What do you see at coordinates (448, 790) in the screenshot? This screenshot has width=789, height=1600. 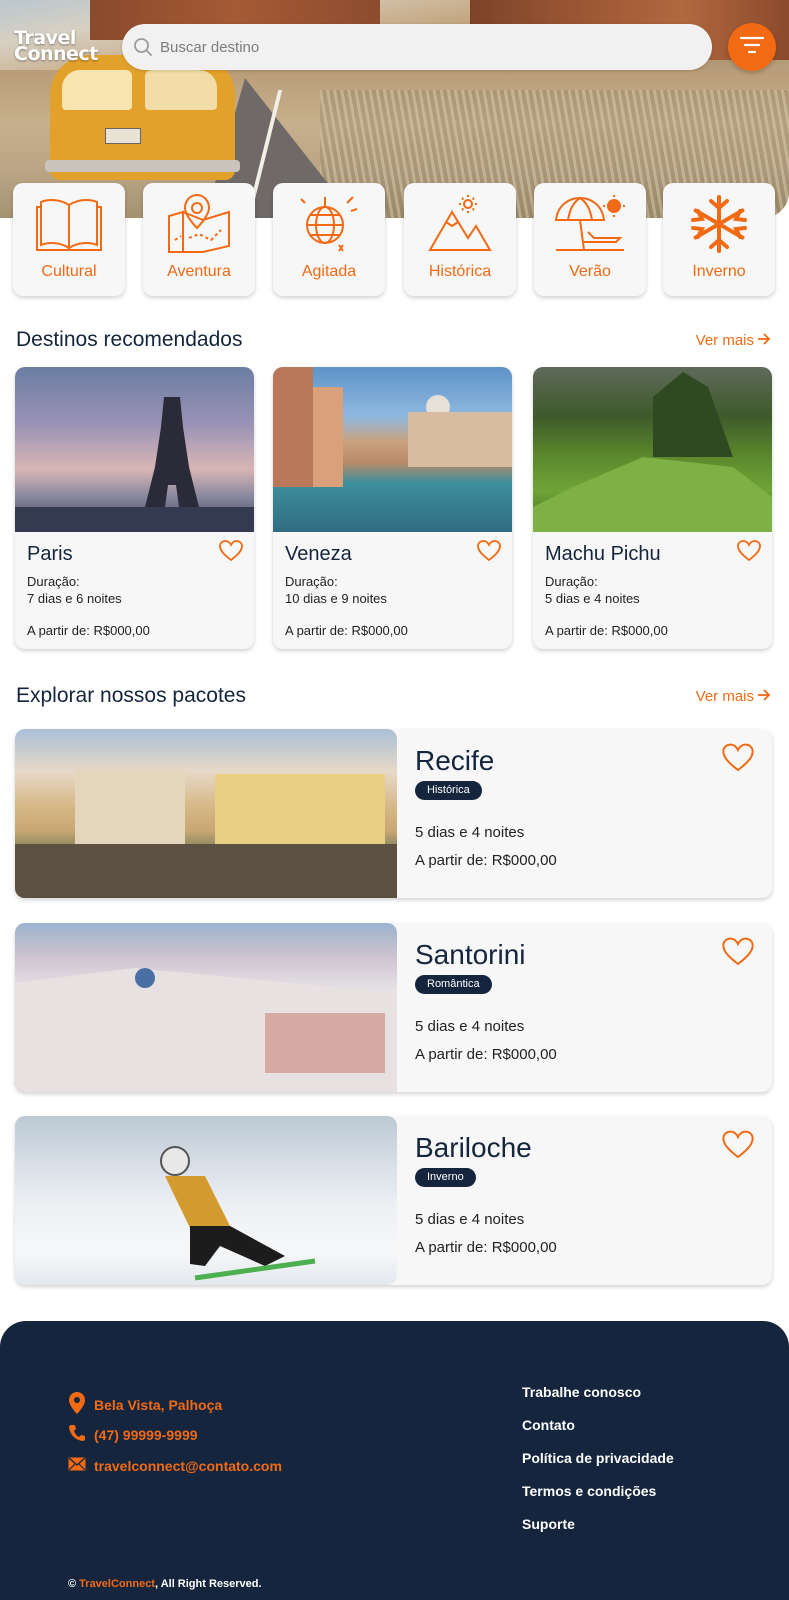 I see `package-badge: Histórica` at bounding box center [448, 790].